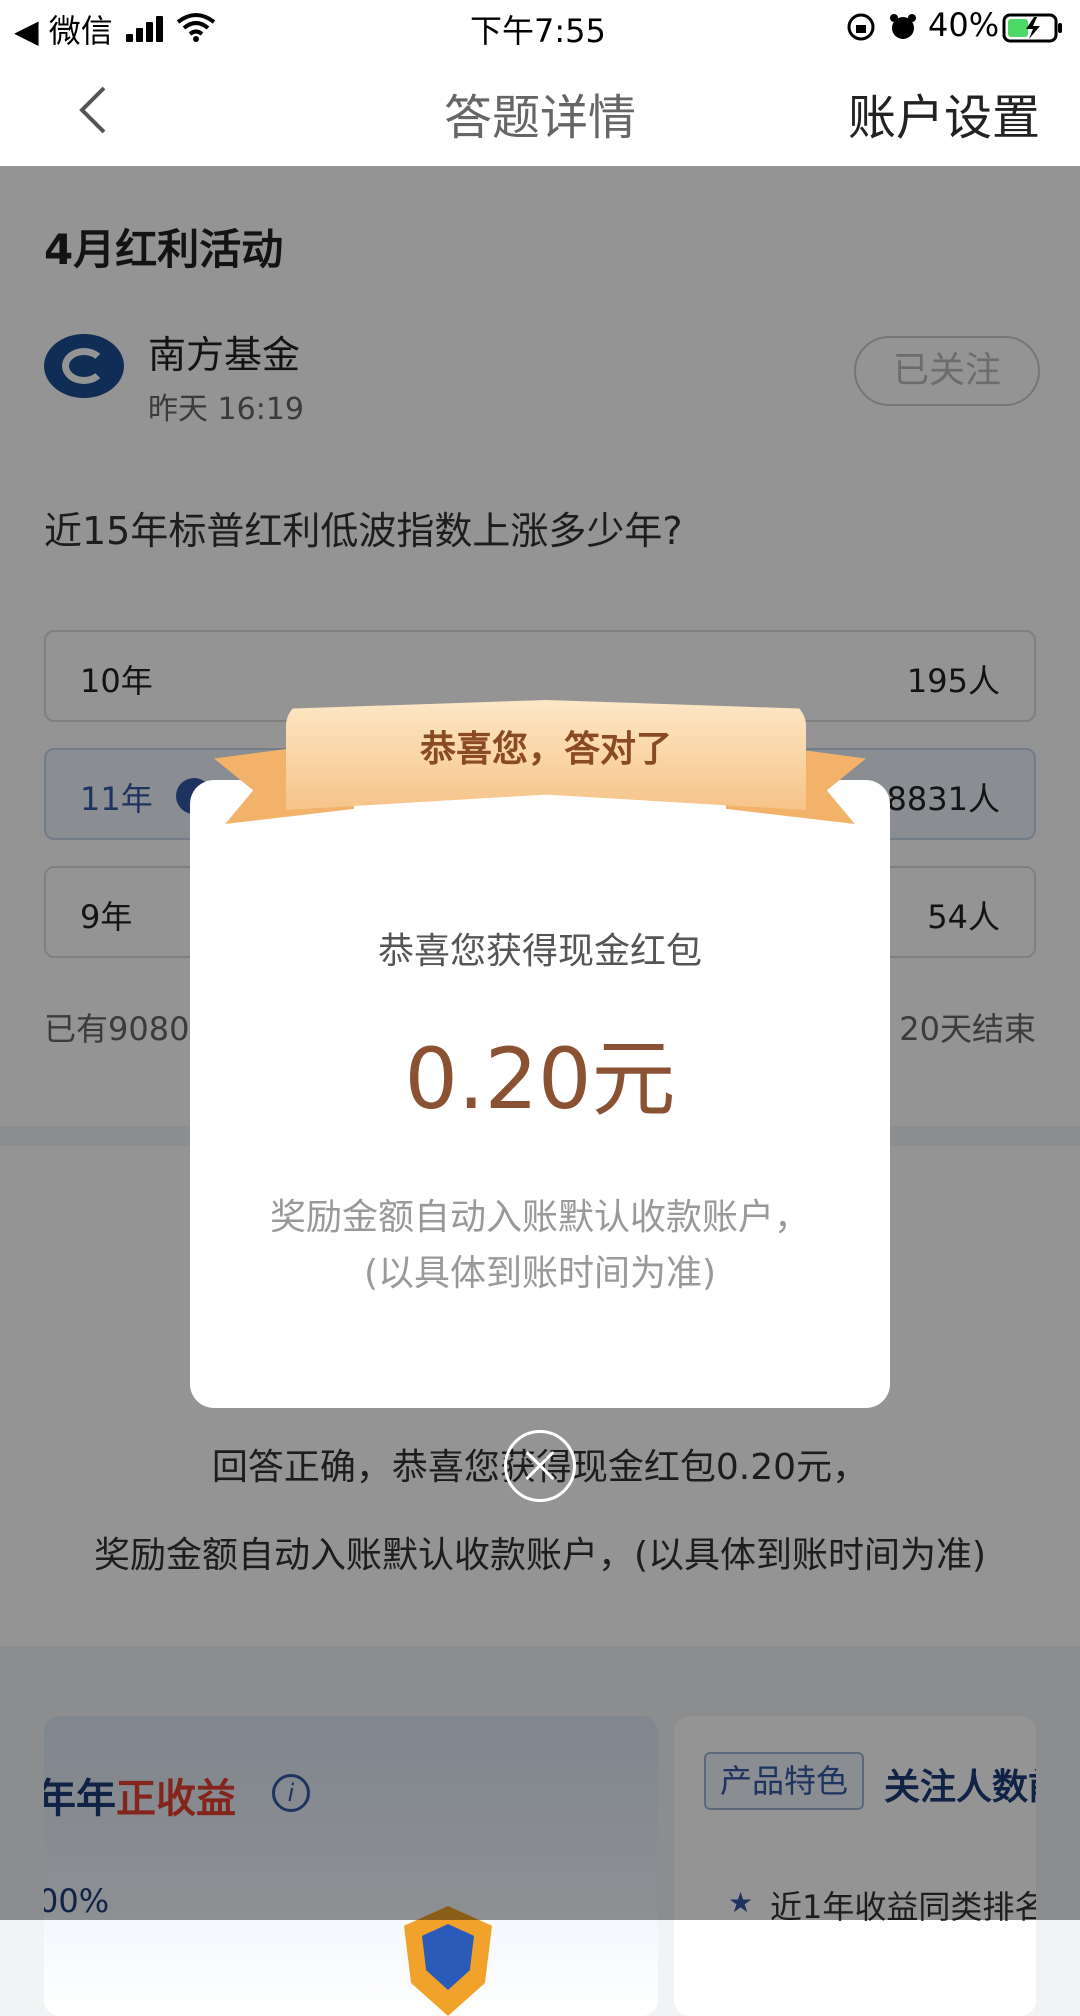  What do you see at coordinates (540, 1466) in the screenshot?
I see `close-icon` at bounding box center [540, 1466].